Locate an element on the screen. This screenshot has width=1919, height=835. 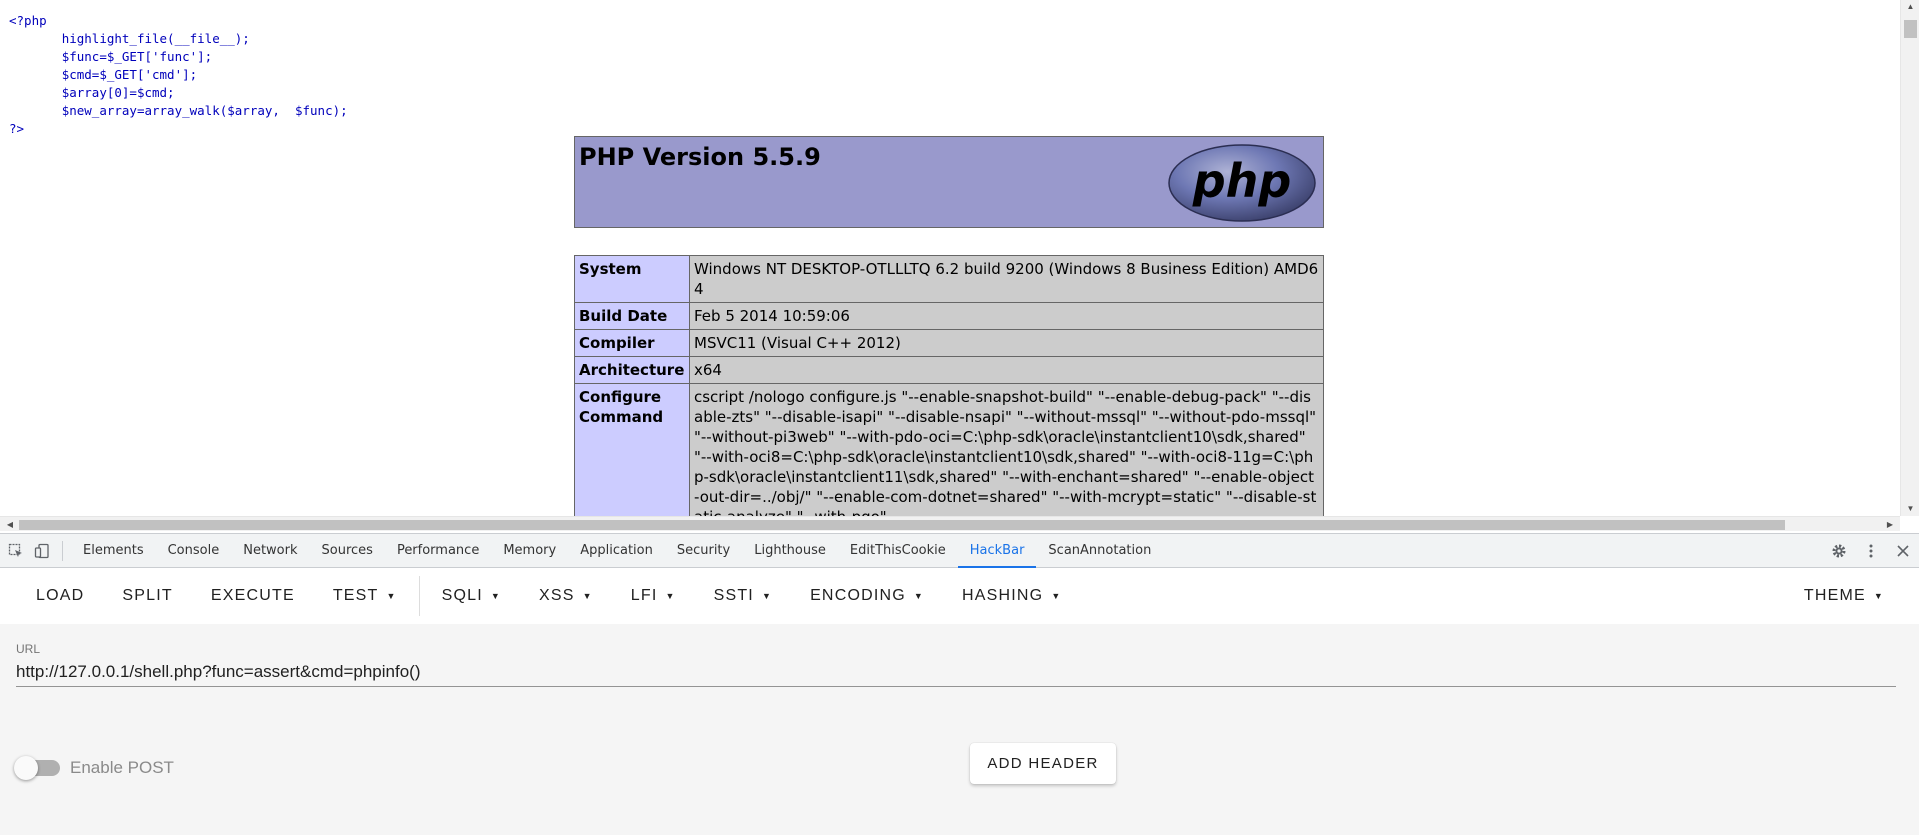
code-line: $new_array=array_walk($array, $func); is located at coordinates (178, 110).